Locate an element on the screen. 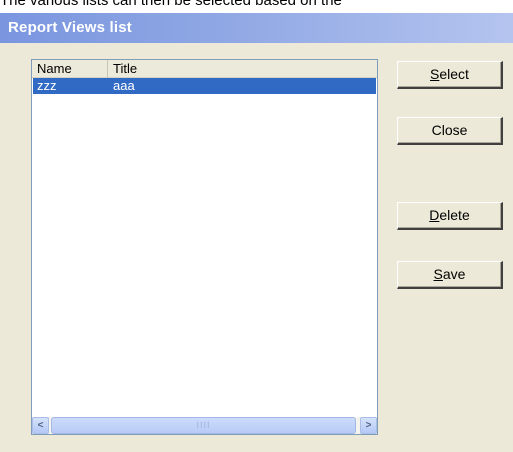 The image size is (513, 452). close-button: Close is located at coordinates (450, 131).